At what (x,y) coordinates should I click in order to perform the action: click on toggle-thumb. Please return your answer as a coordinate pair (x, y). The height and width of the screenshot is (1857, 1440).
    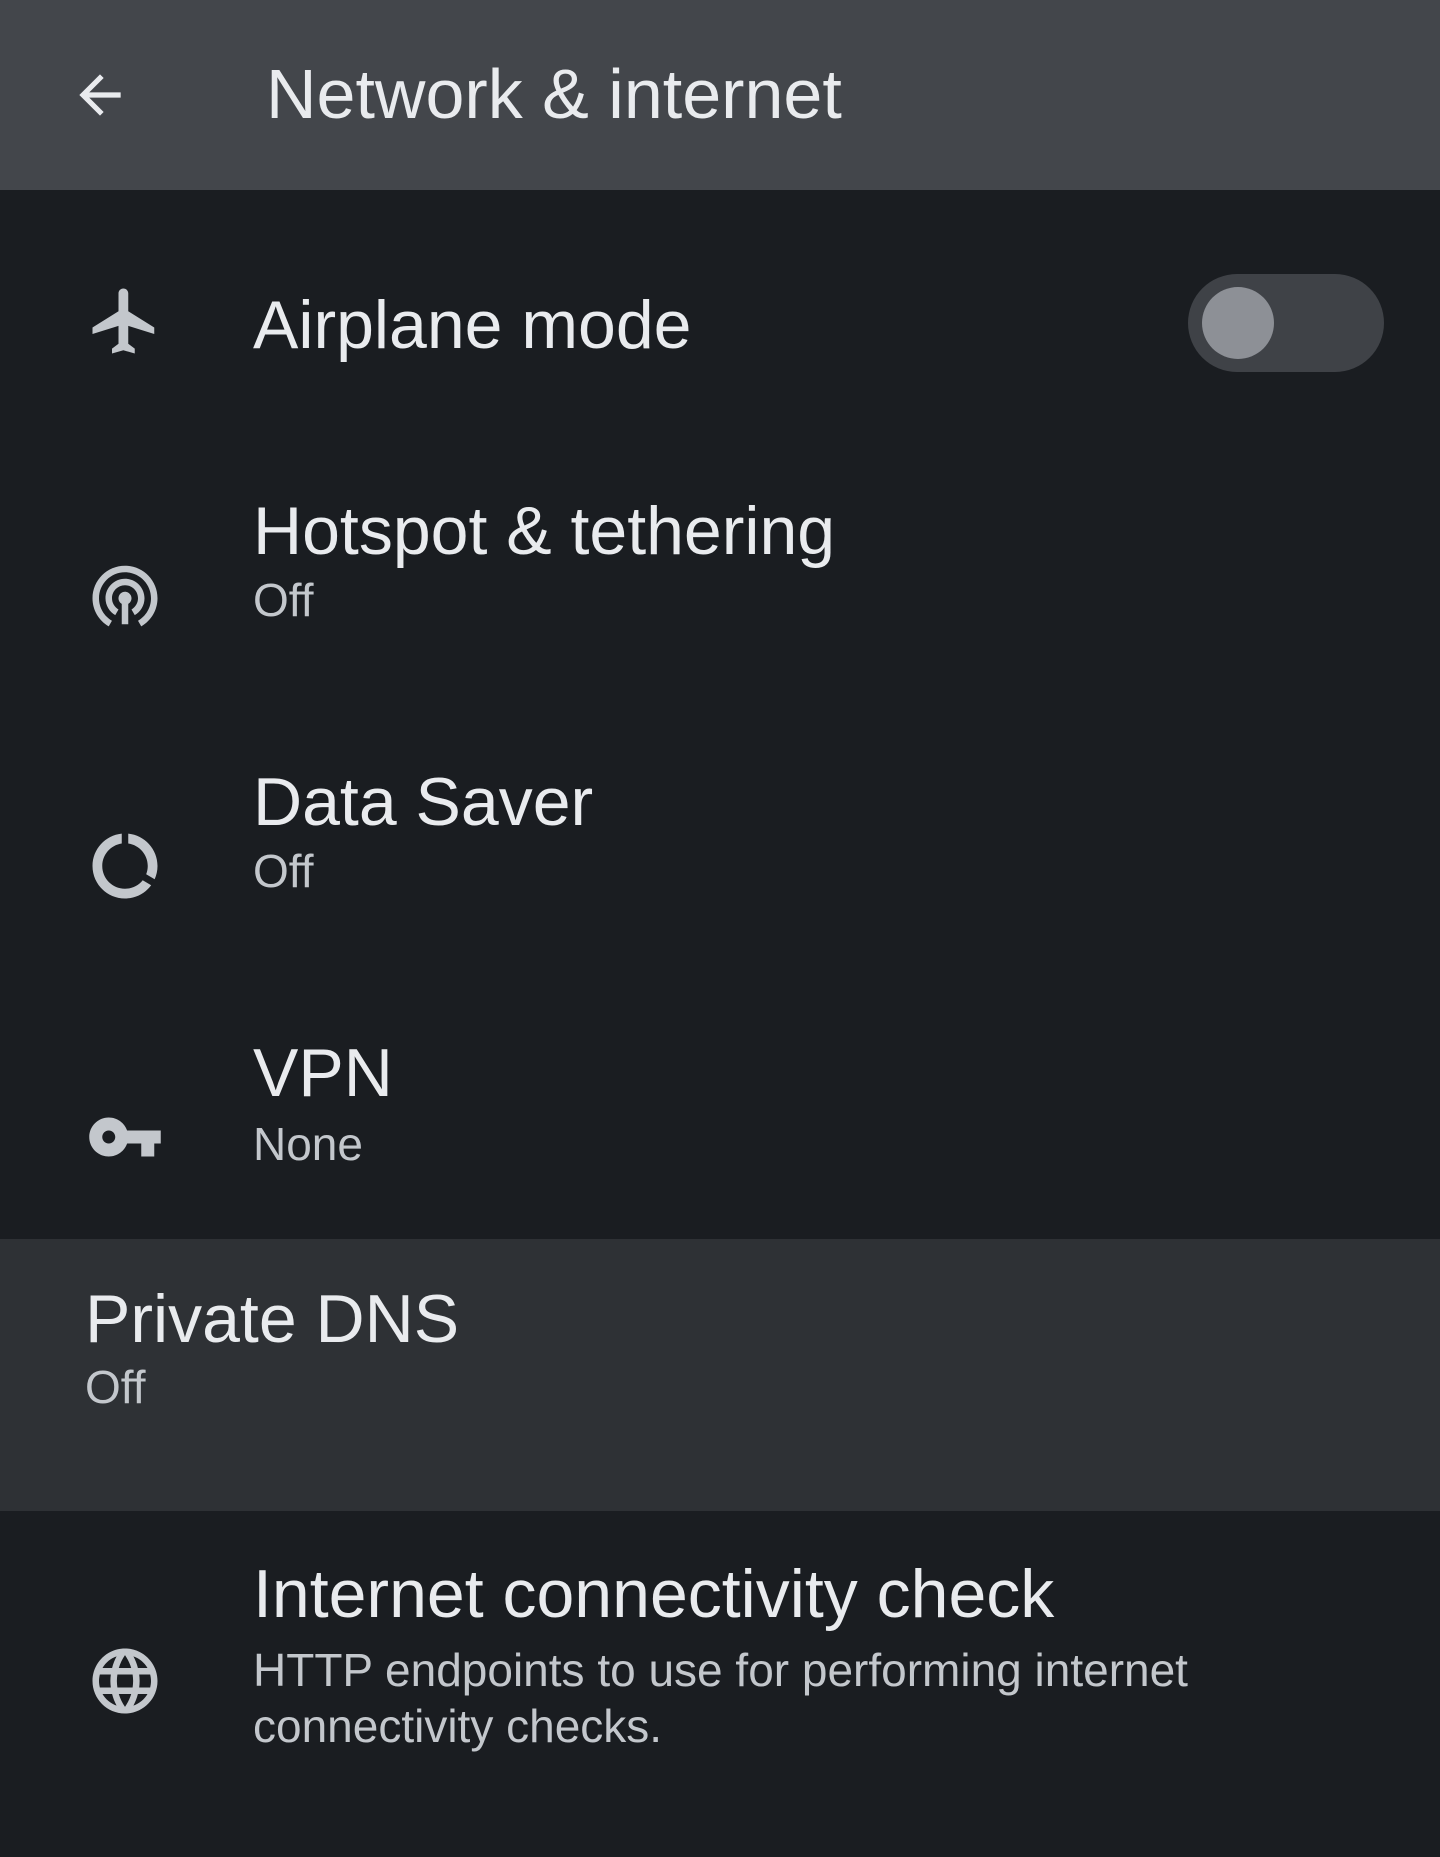
    Looking at the image, I should click on (1238, 323).